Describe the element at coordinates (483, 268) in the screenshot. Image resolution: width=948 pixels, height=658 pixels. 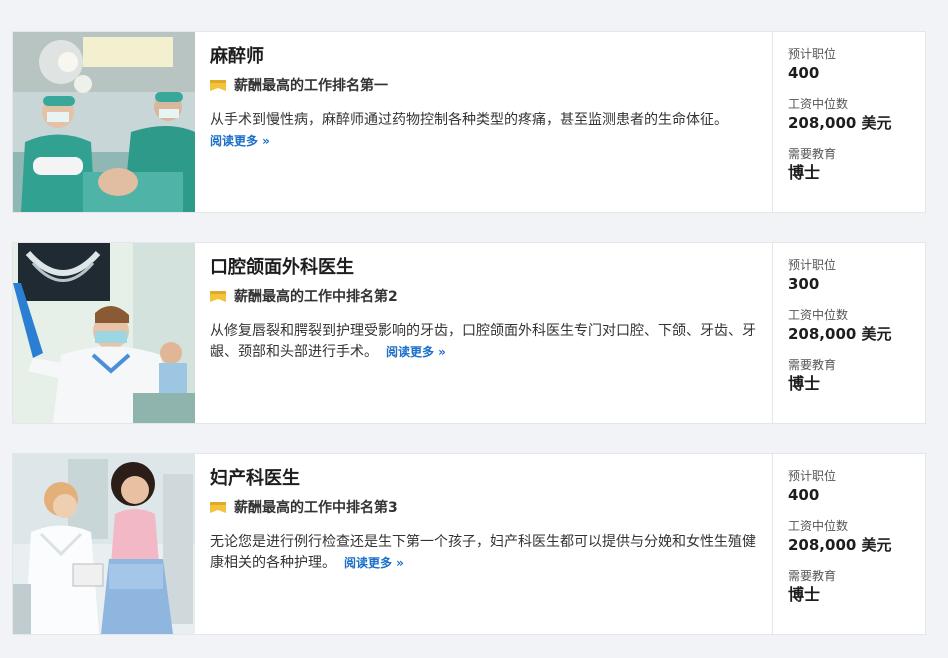
I see `job-title: 口腔颌面外科医生` at that location.